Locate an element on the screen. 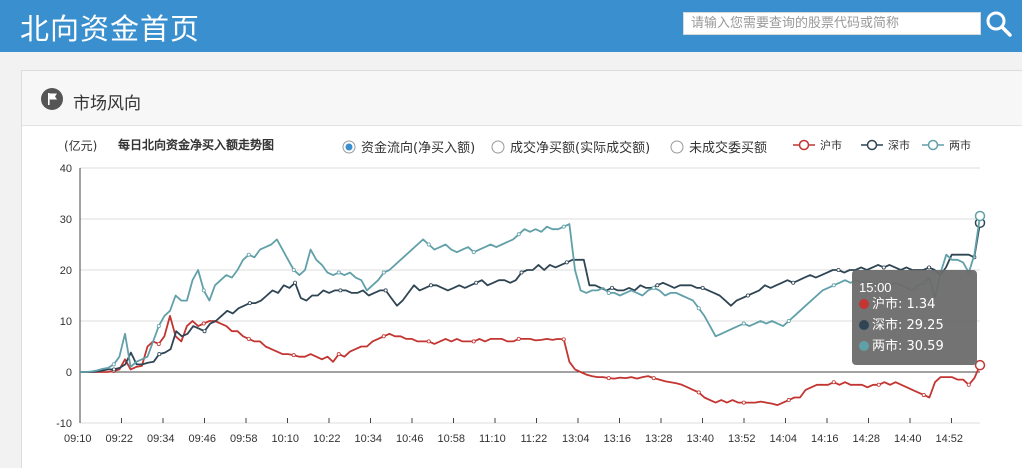 The image size is (1022, 468). x-tick-label: 13:52 is located at coordinates (742, 439).